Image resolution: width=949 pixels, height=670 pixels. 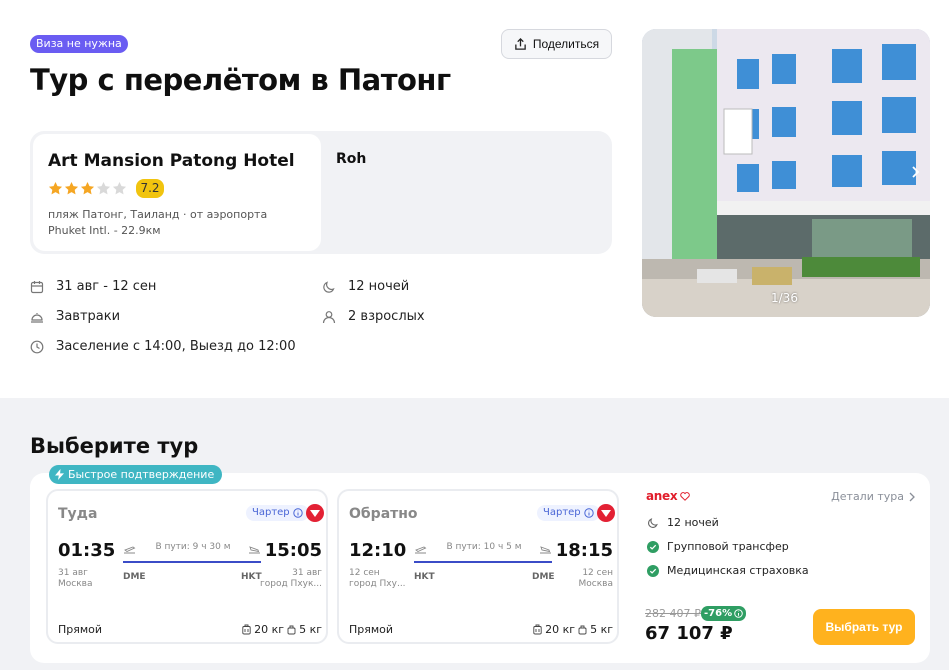 I want to click on flight-direction: Туда, so click(x=78, y=514).